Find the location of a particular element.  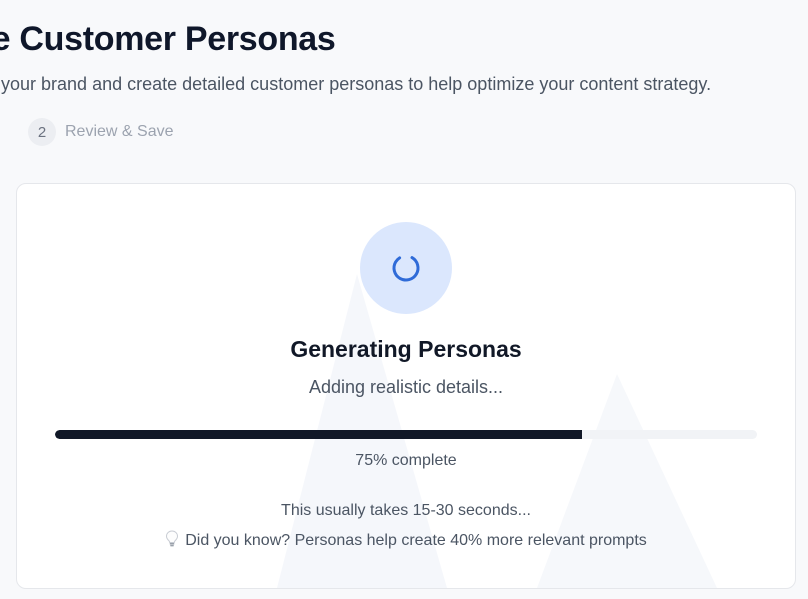

progress-percent-label: 75% complete is located at coordinates (406, 460).